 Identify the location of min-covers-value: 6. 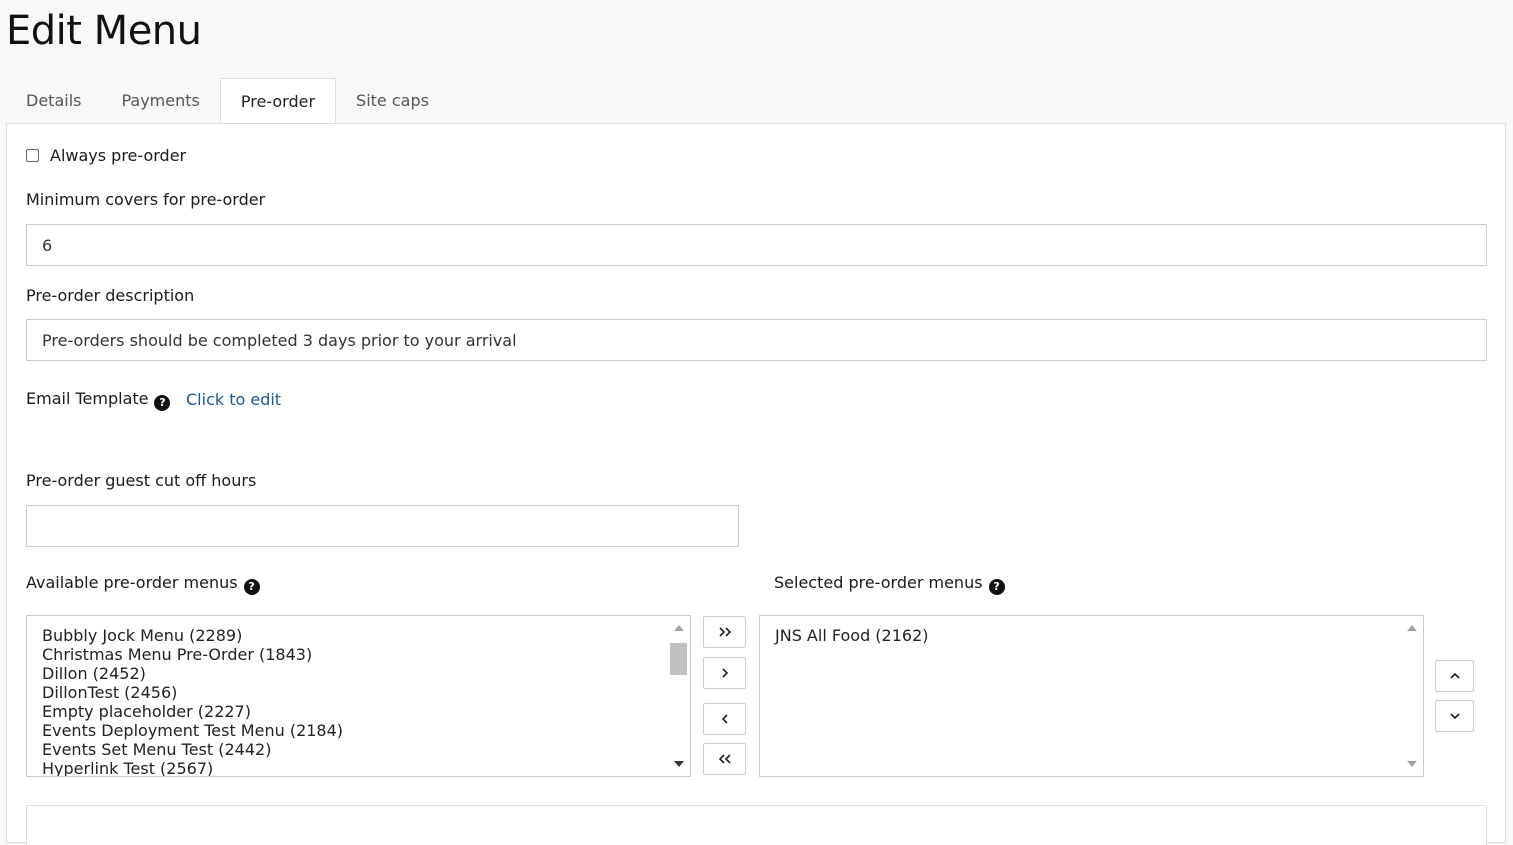
(47, 245).